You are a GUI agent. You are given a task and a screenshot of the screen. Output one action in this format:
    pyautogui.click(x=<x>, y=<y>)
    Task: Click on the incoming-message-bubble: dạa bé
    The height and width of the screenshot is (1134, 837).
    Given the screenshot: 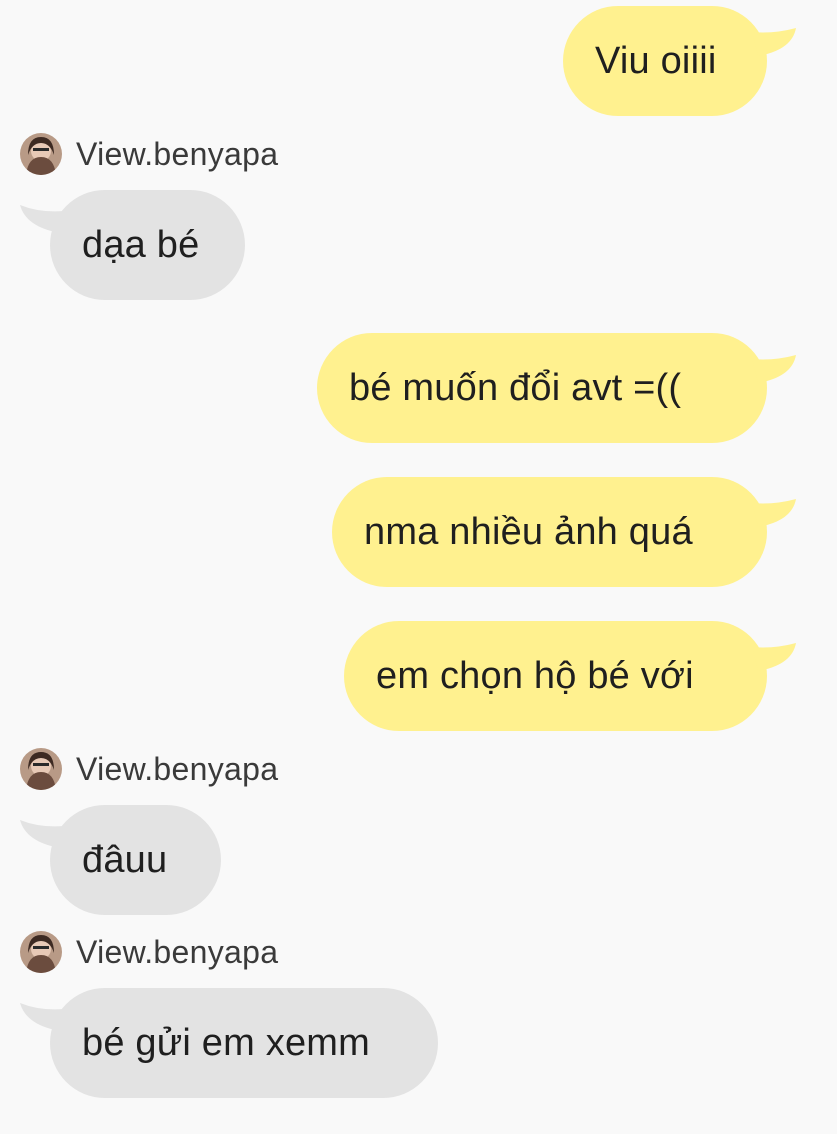 What is the action you would take?
    pyautogui.click(x=147, y=245)
    